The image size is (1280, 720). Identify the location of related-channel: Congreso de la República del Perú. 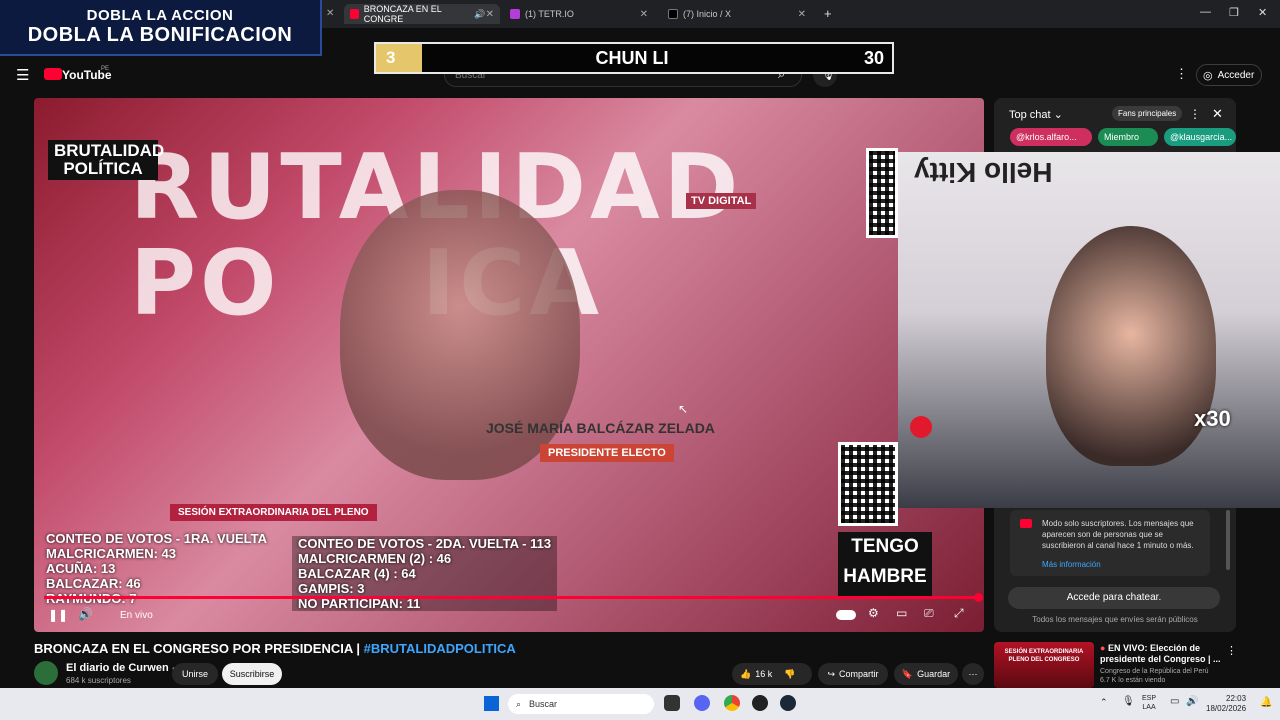
(1170, 671).